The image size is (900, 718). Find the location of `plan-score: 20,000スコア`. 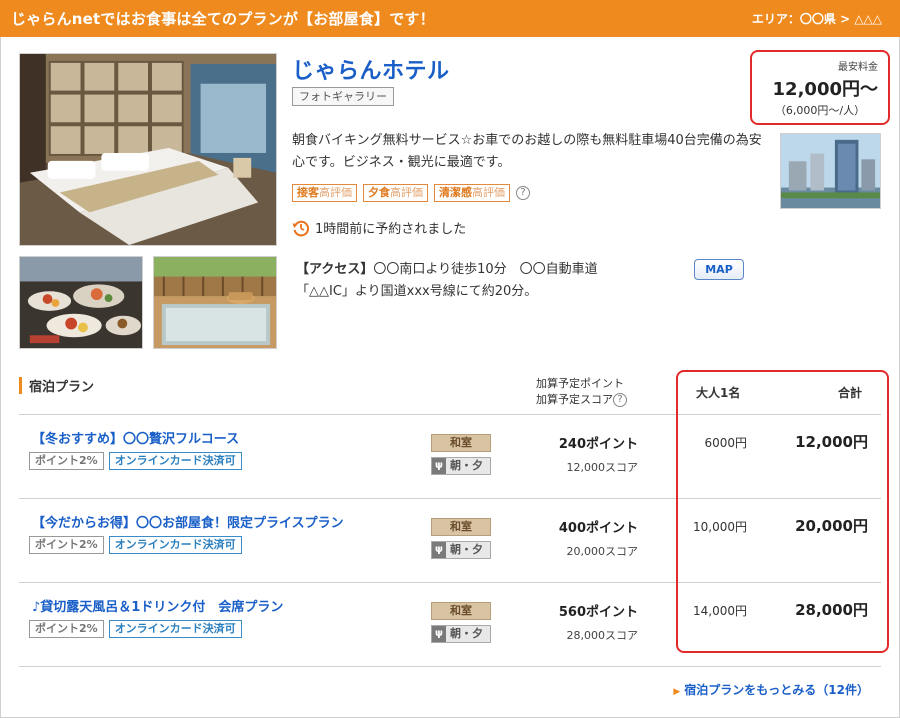

plan-score: 20,000スコア is located at coordinates (602, 551).